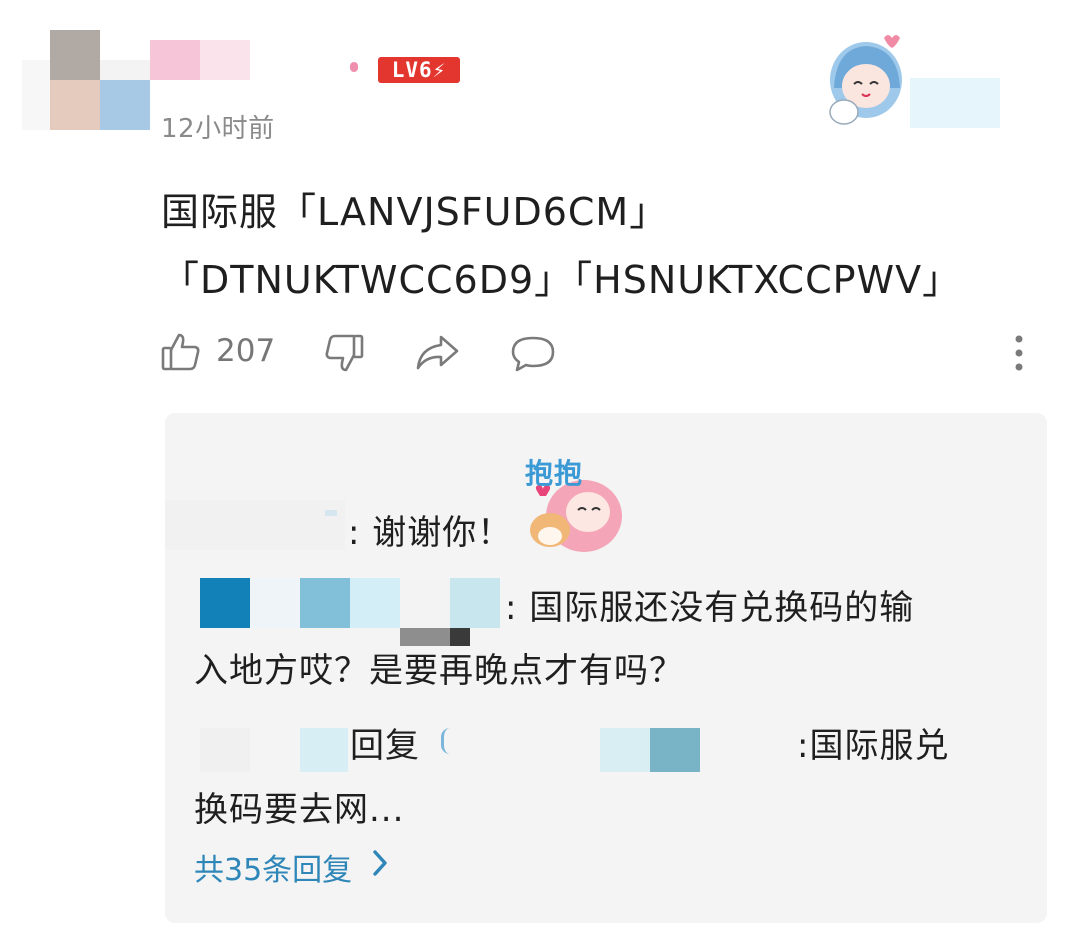 This screenshot has width=1080, height=929. I want to click on reply-text-2-line-2: 入地方哎？是要再晚点才有吗？, so click(439, 671).